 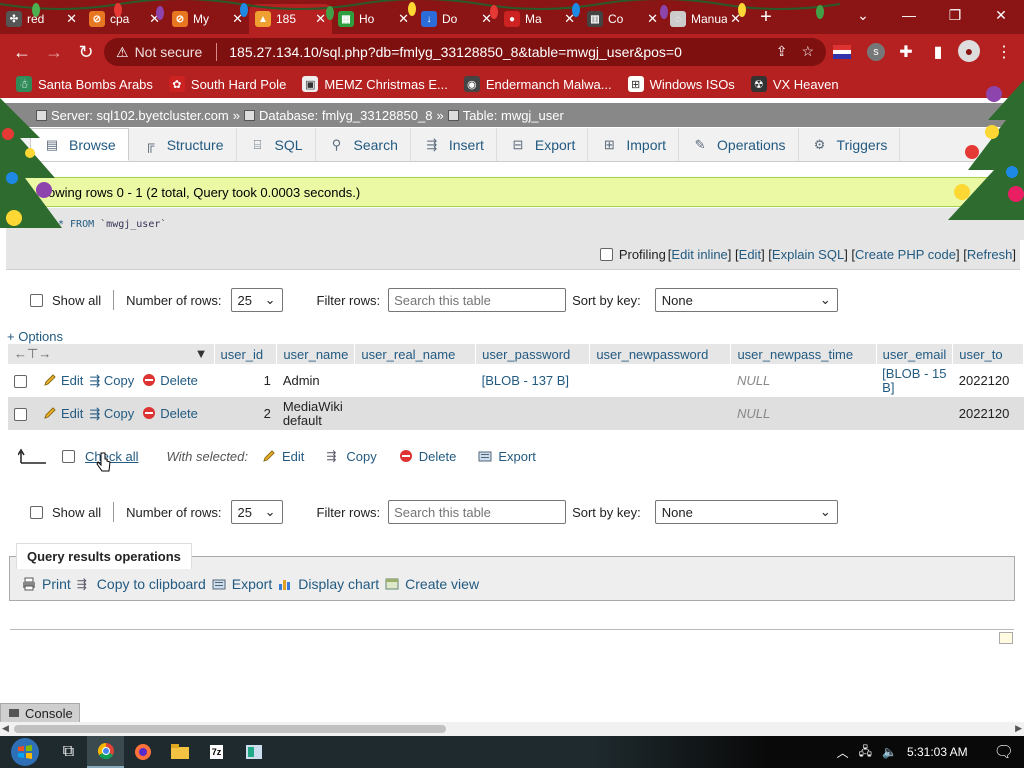 What do you see at coordinates (876, 52) in the screenshot?
I see `extension-s-icon: s` at bounding box center [876, 52].